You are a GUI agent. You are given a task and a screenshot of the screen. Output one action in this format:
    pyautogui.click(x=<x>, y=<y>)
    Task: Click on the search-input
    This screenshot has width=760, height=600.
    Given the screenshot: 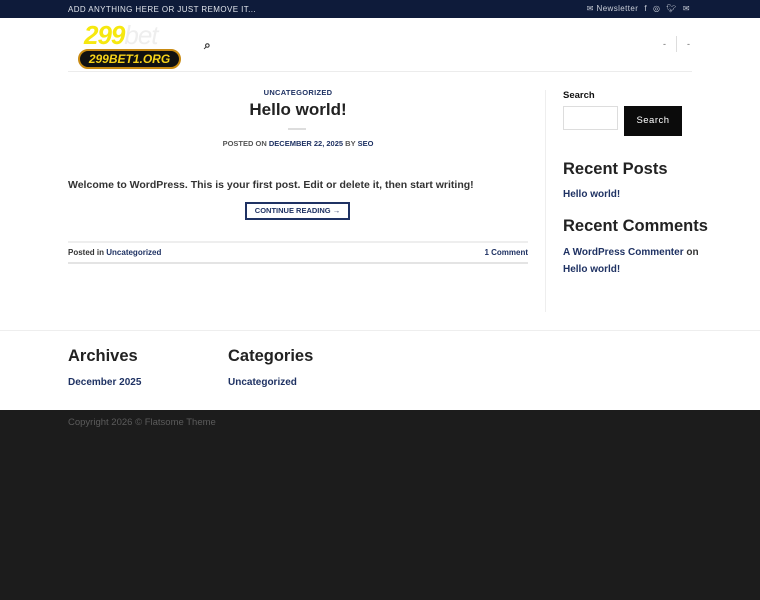 What is the action you would take?
    pyautogui.click(x=590, y=118)
    